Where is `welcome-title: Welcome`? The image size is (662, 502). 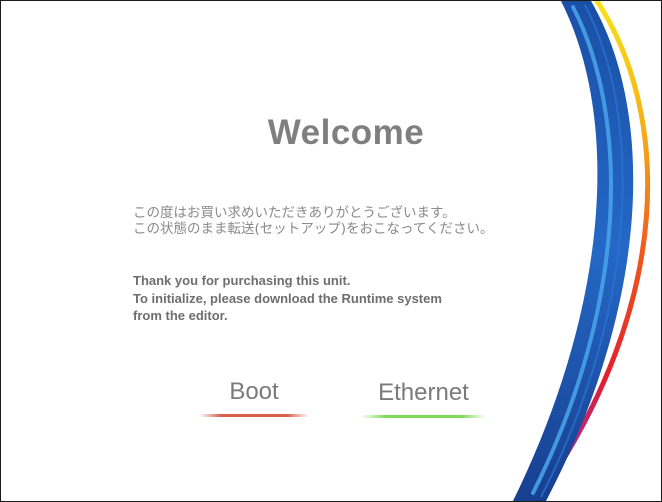
welcome-title: Welcome is located at coordinates (346, 132).